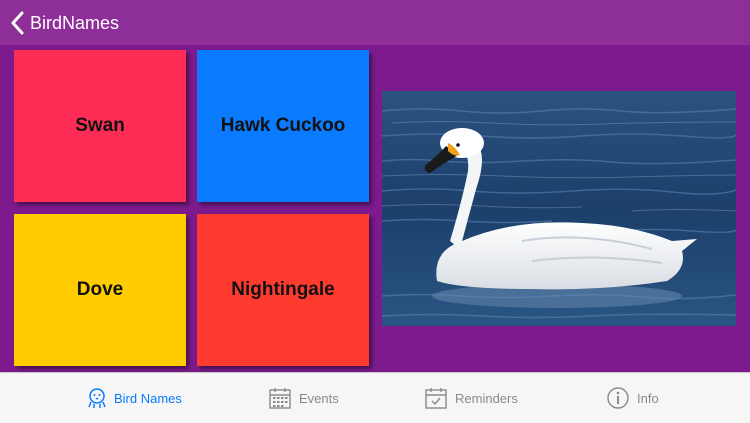  What do you see at coordinates (648, 398) in the screenshot?
I see `tab-info-label: Info` at bounding box center [648, 398].